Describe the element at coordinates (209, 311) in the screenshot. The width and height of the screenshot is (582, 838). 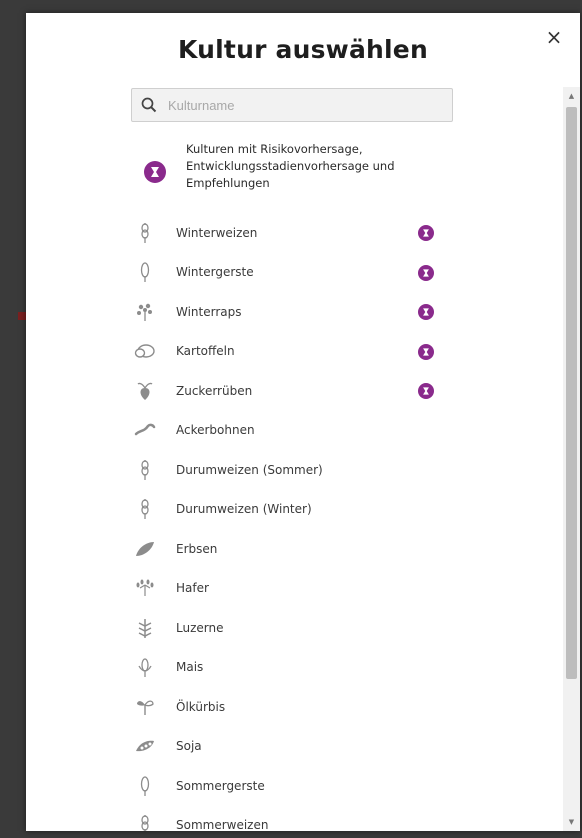
I see `list-item-label: Winterraps` at that location.